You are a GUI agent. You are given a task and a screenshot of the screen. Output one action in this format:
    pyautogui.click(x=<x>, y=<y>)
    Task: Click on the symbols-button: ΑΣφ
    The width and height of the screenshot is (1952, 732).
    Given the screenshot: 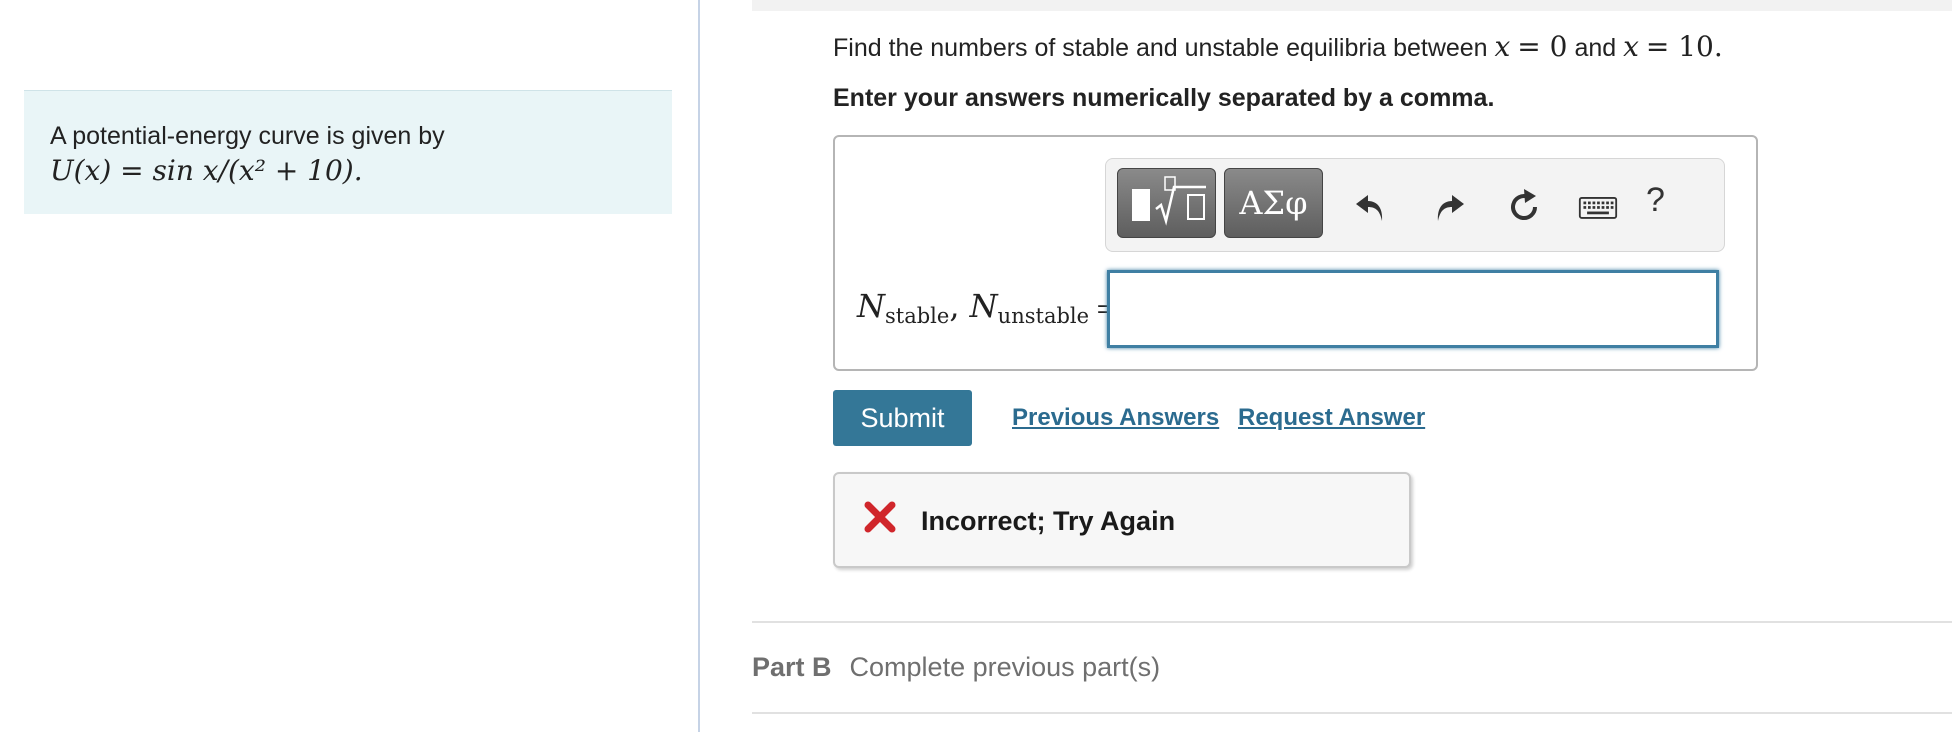 What is the action you would take?
    pyautogui.click(x=1273, y=203)
    